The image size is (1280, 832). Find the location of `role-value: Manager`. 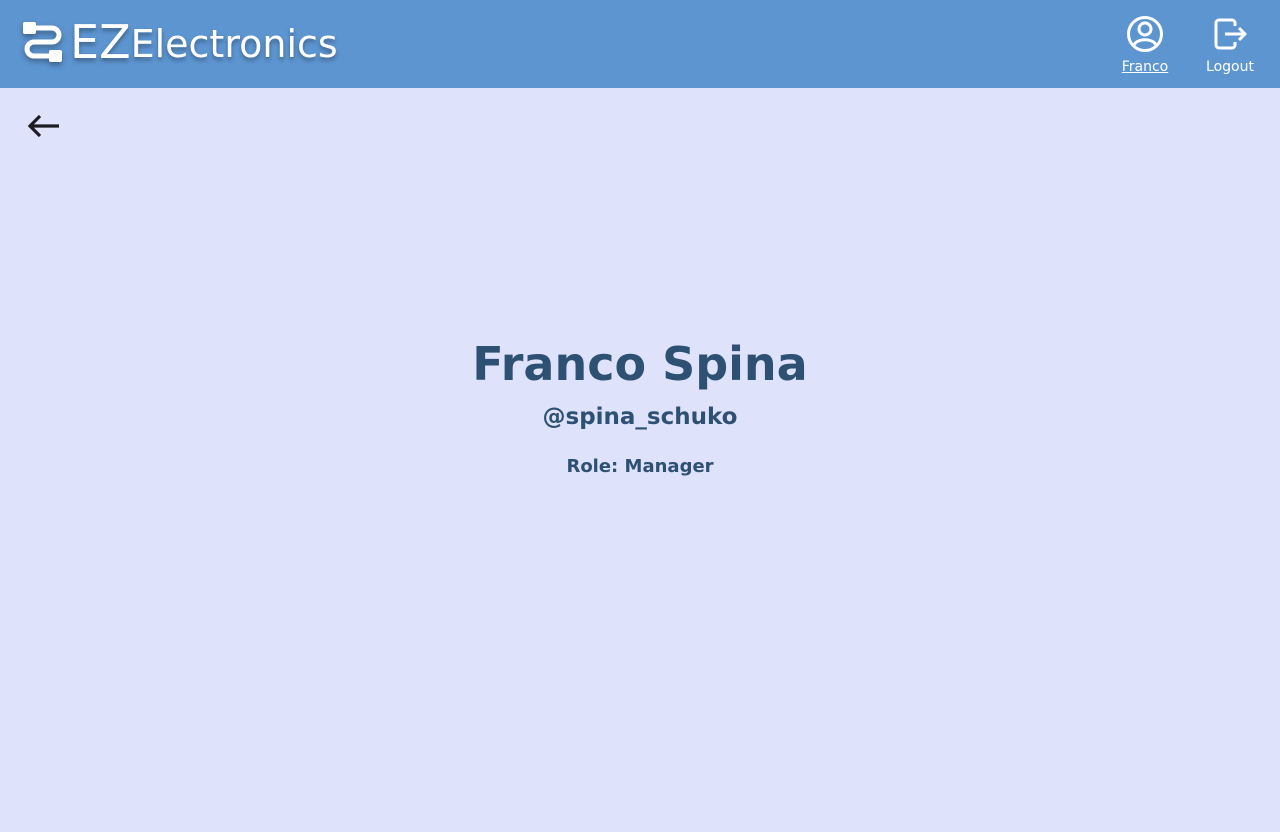

role-value: Manager is located at coordinates (669, 466).